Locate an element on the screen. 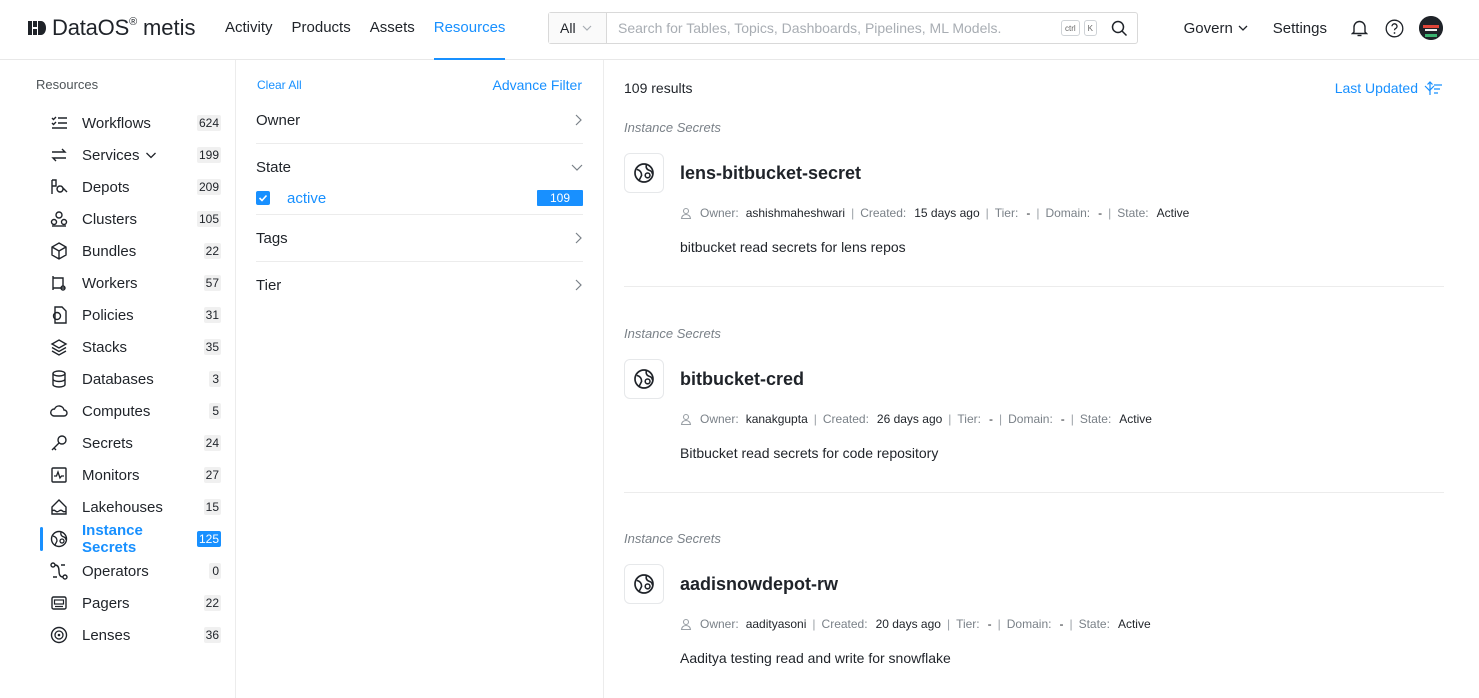 The image size is (1479, 698). govern-menu: Govern is located at coordinates (1216, 28).